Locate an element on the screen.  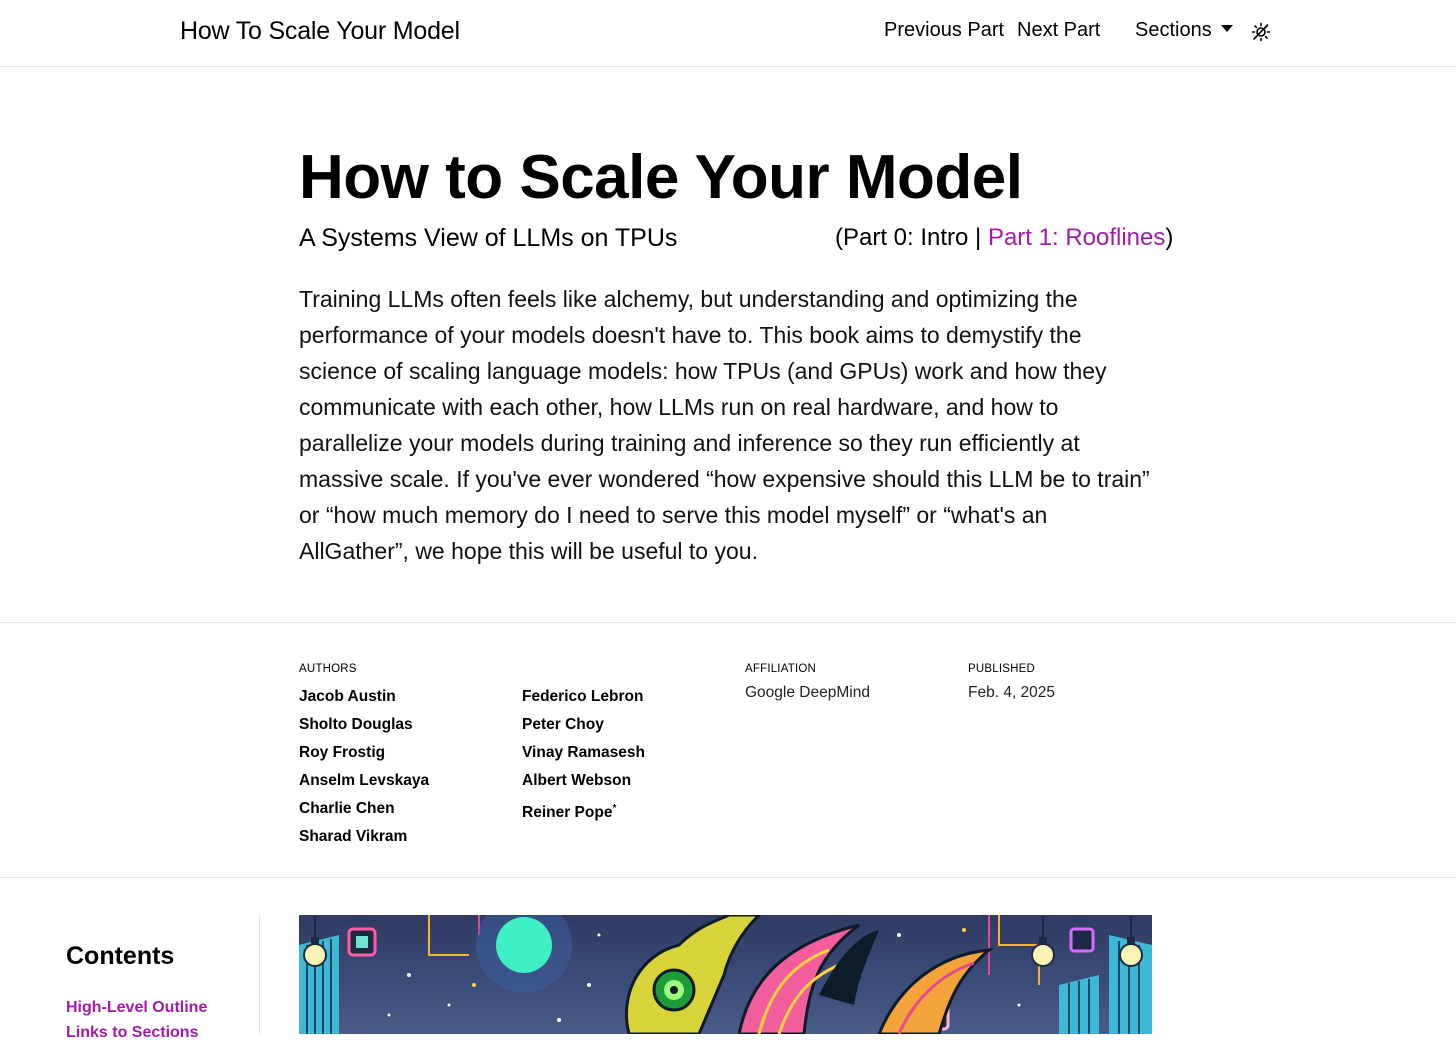
author-name: Roy Frostig is located at coordinates (342, 752).